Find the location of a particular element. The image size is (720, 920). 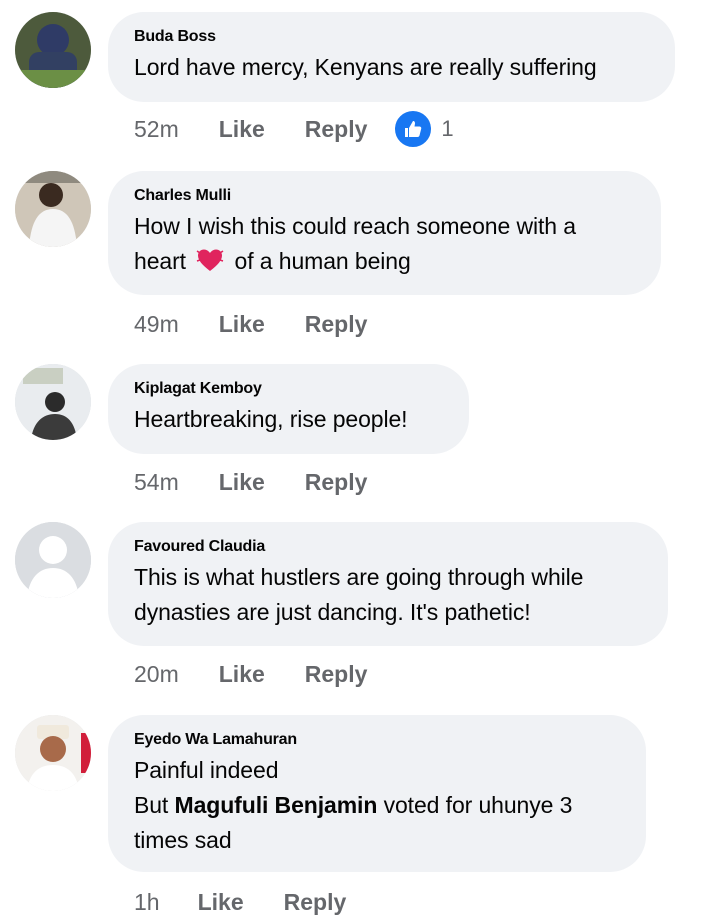

thumbs-up-icon is located at coordinates (413, 129).